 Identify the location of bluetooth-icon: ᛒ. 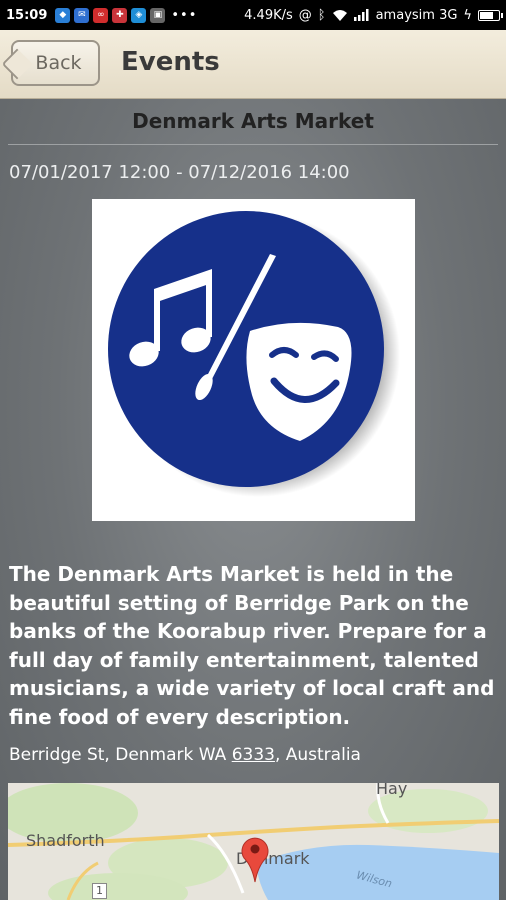
(321, 15).